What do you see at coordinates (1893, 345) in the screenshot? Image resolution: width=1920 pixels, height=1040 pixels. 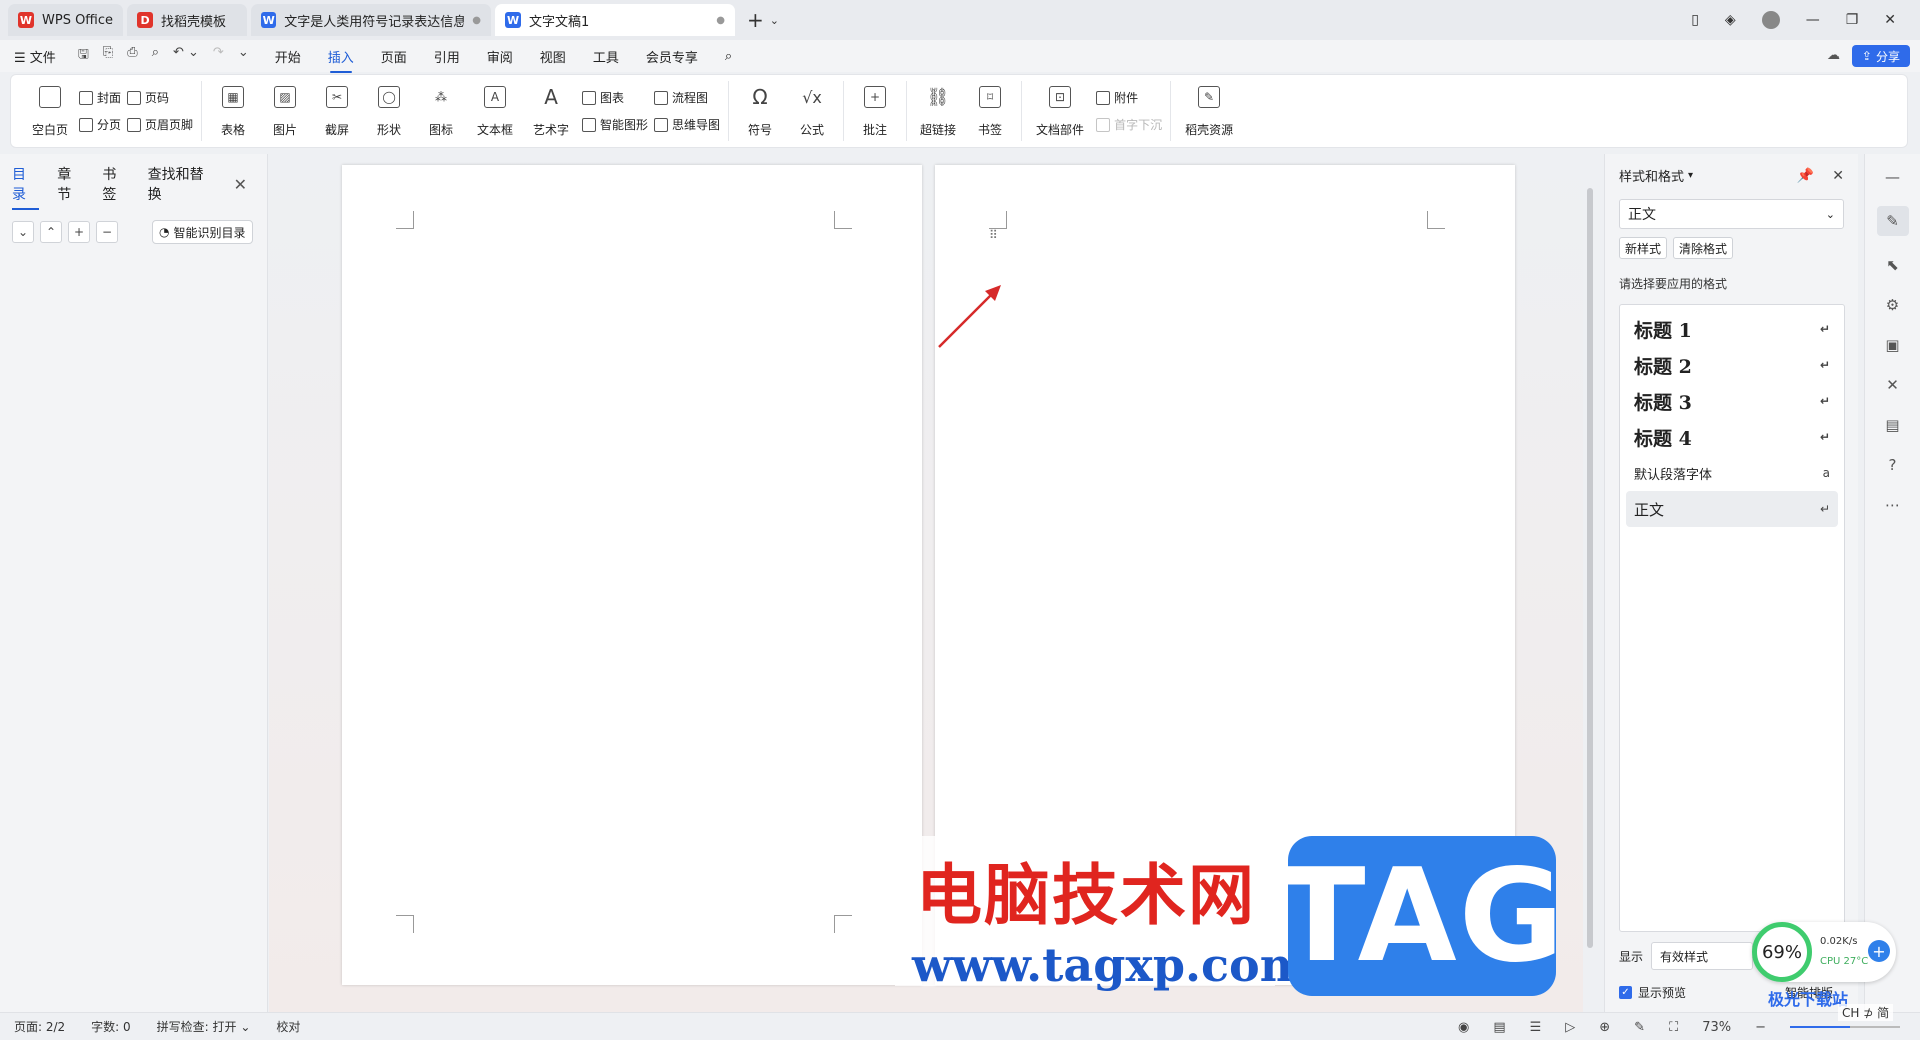 I see `image-edit-icon: ▣` at bounding box center [1893, 345].